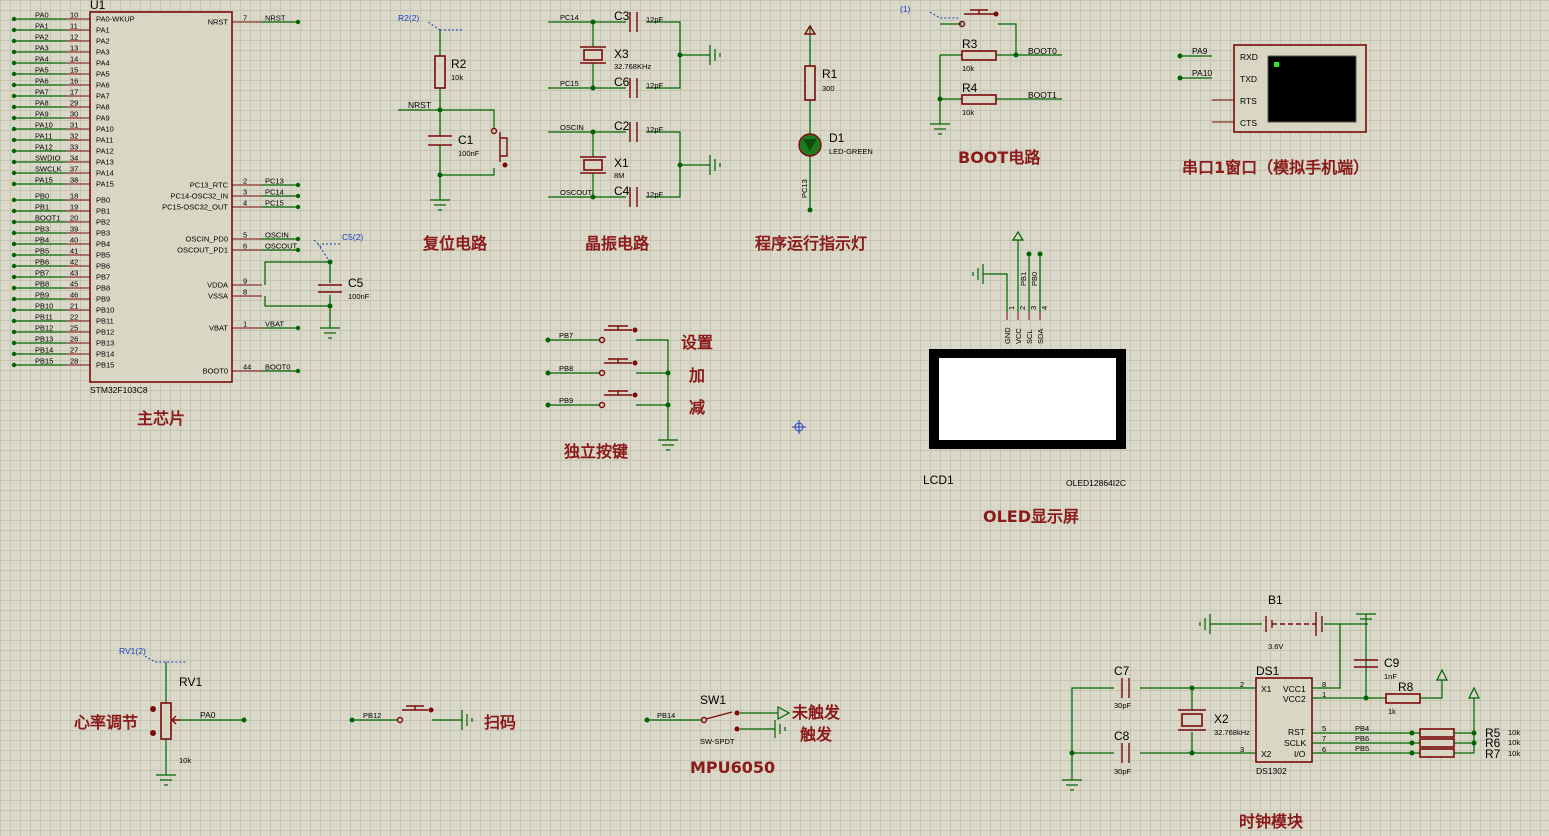 Image resolution: width=1549 pixels, height=836 pixels. I want to click on ds1-ref: DS1, so click(1268, 671).